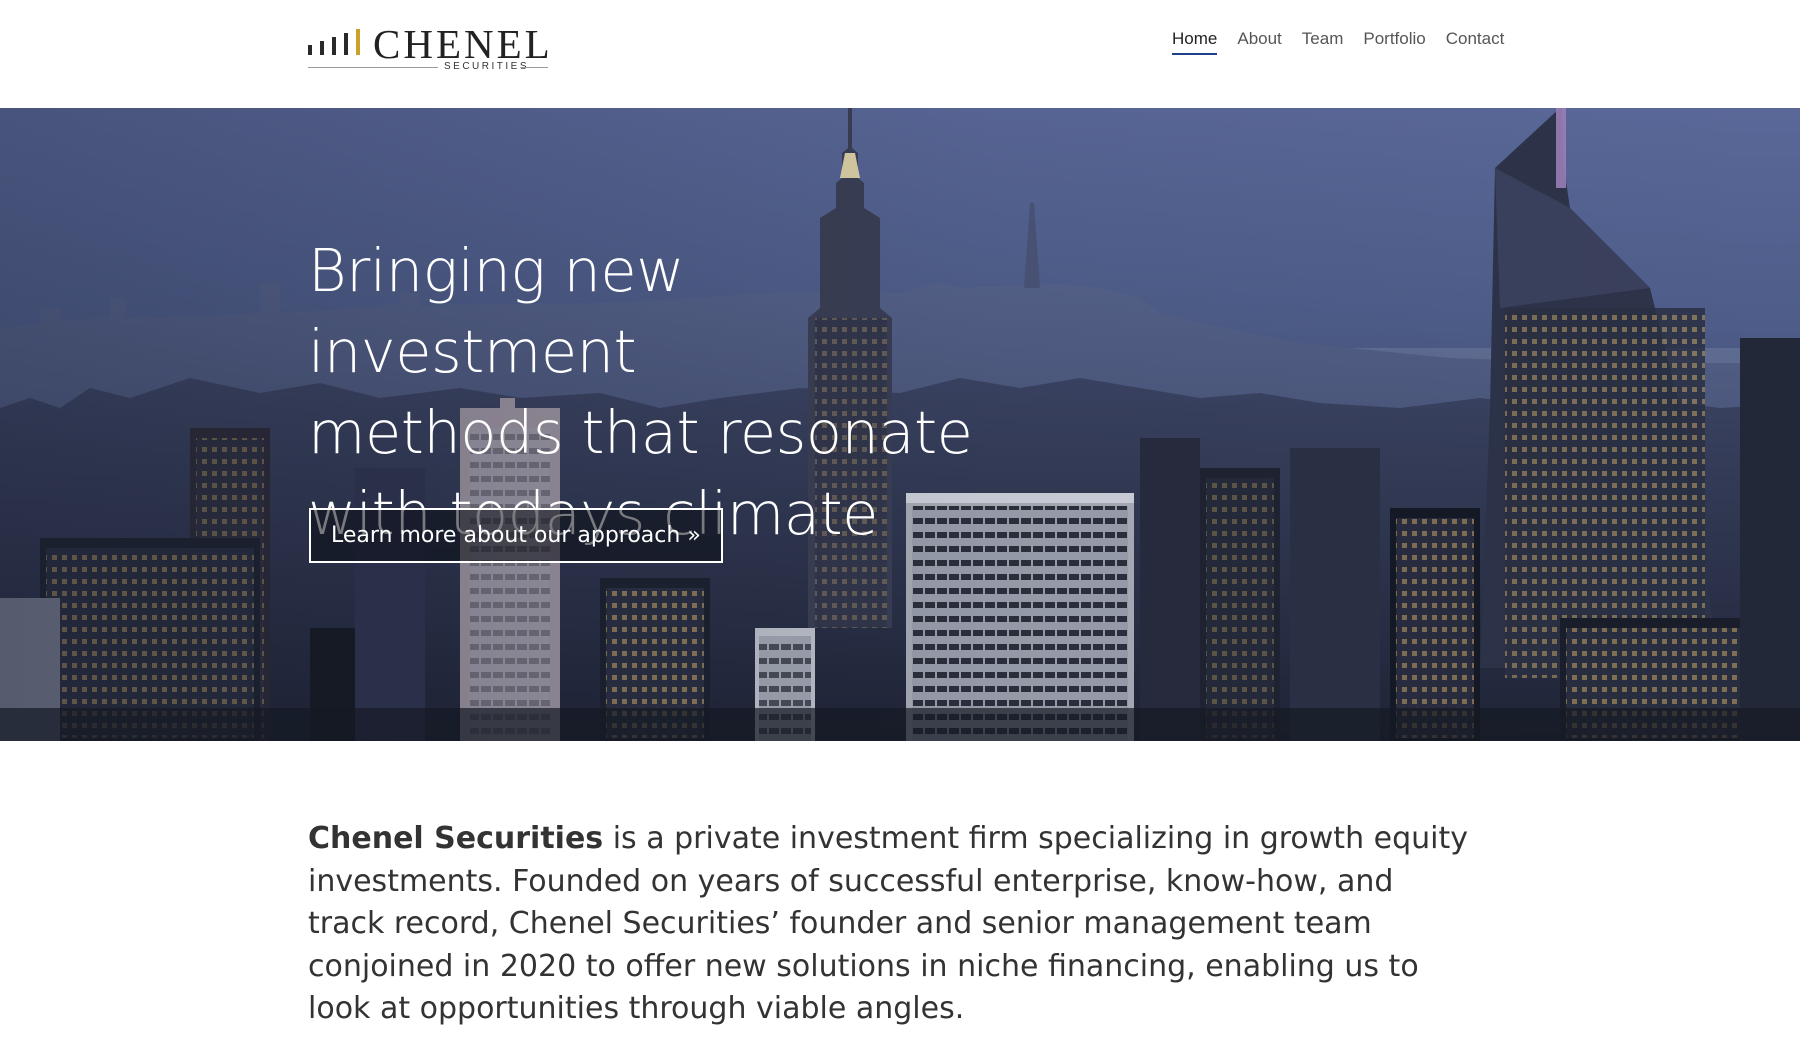 Image resolution: width=1800 pixels, height=1064 pixels. I want to click on chenel-logo: CHENEL SECURITIES, so click(429, 48).